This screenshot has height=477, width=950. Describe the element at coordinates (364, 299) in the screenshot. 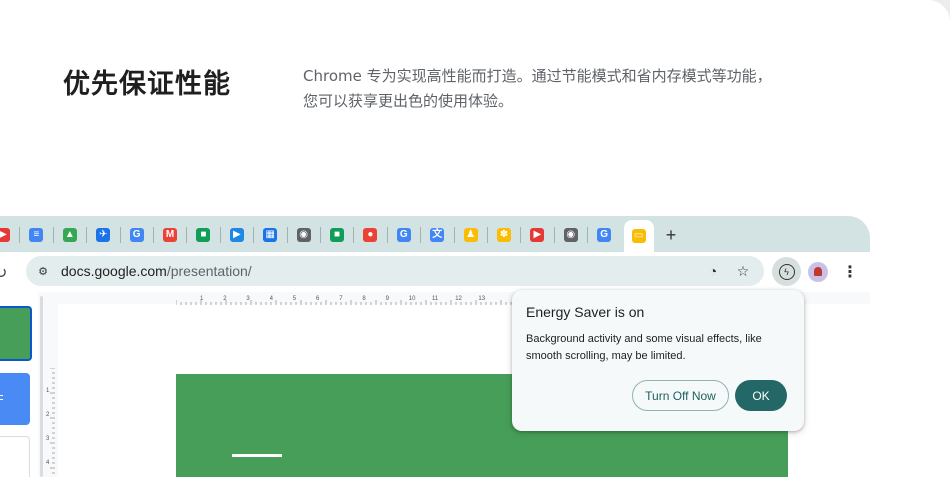

I see `ruler-label: 8` at that location.